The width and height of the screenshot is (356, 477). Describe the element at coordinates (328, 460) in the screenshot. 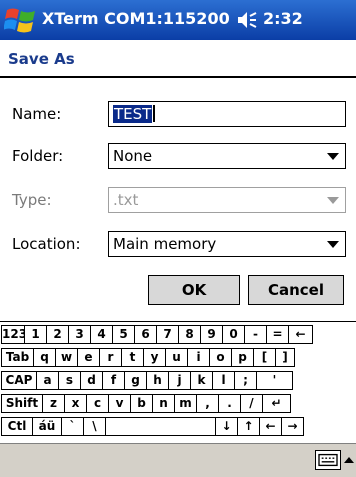

I see `keyboard-icon` at that location.